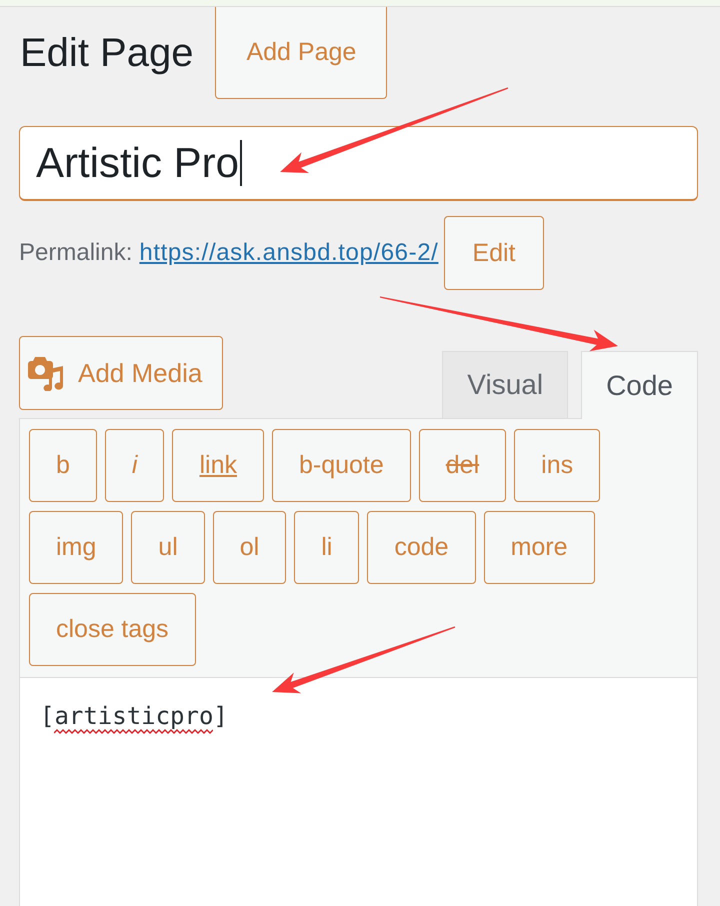 The image size is (720, 906). What do you see at coordinates (168, 547) in the screenshot?
I see `quicktag-button: ul` at bounding box center [168, 547].